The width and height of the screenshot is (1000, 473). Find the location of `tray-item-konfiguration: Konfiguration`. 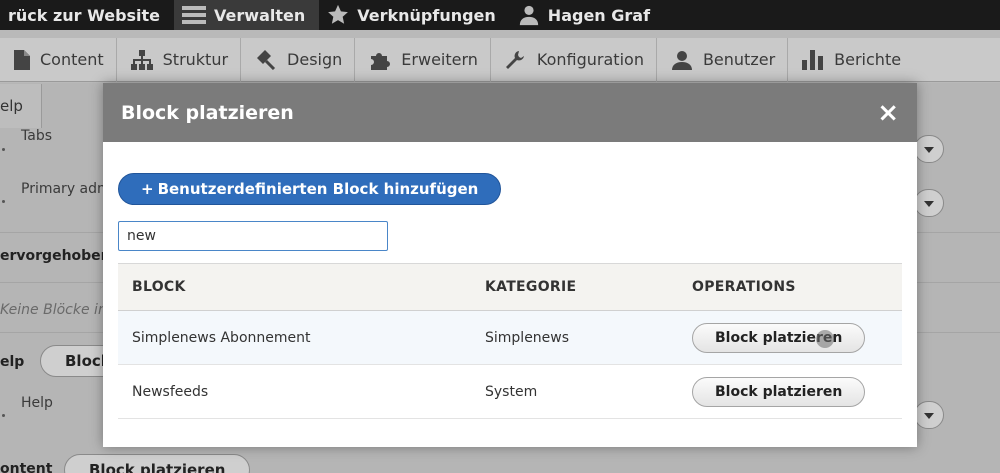

tray-item-konfiguration: Konfiguration is located at coordinates (574, 59).